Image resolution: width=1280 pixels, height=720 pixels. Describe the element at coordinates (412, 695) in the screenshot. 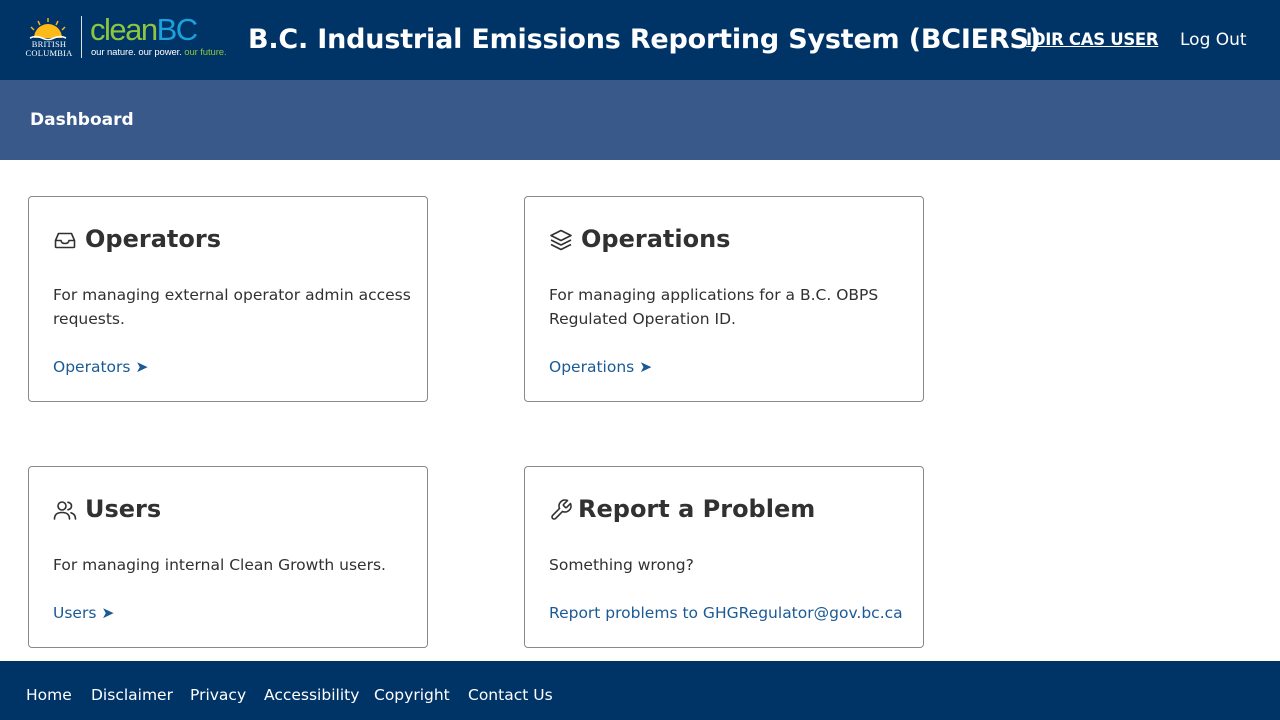

I see `footer-link-copyright: Copyright` at that location.